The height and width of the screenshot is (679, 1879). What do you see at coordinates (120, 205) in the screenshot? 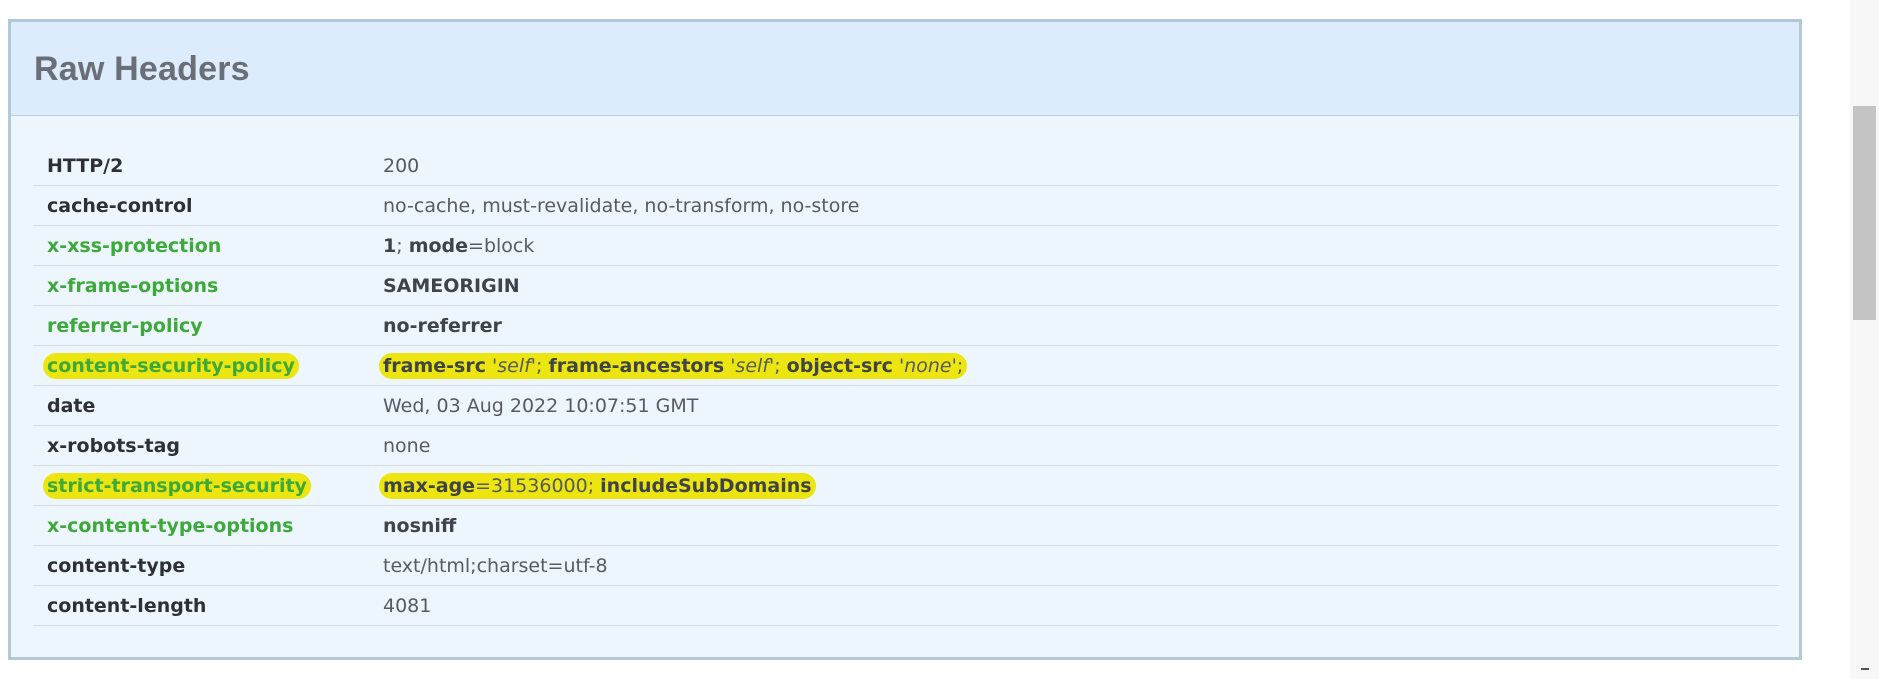
I see `header-name: cache-control` at bounding box center [120, 205].